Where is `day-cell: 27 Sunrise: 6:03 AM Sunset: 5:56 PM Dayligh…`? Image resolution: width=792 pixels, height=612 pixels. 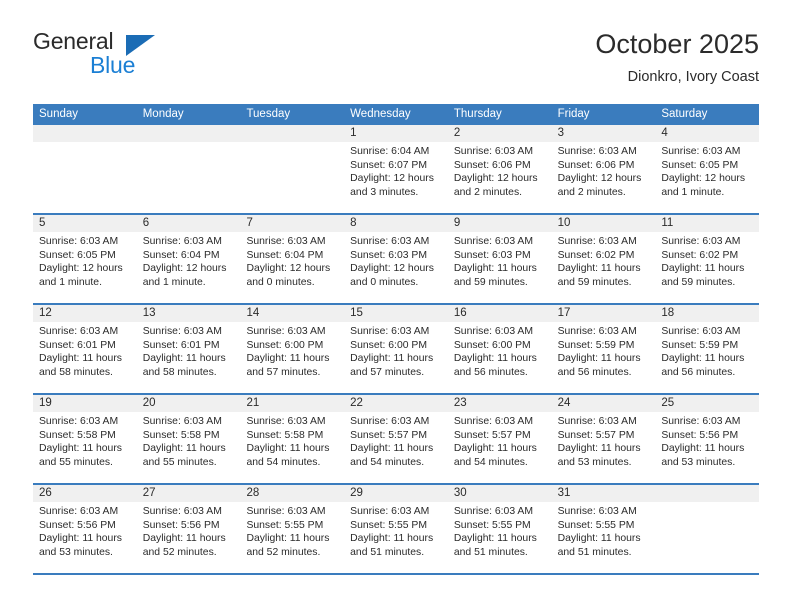 day-cell: 27 Sunrise: 6:03 AM Sunset: 5:56 PM Dayligh… is located at coordinates (188, 529).